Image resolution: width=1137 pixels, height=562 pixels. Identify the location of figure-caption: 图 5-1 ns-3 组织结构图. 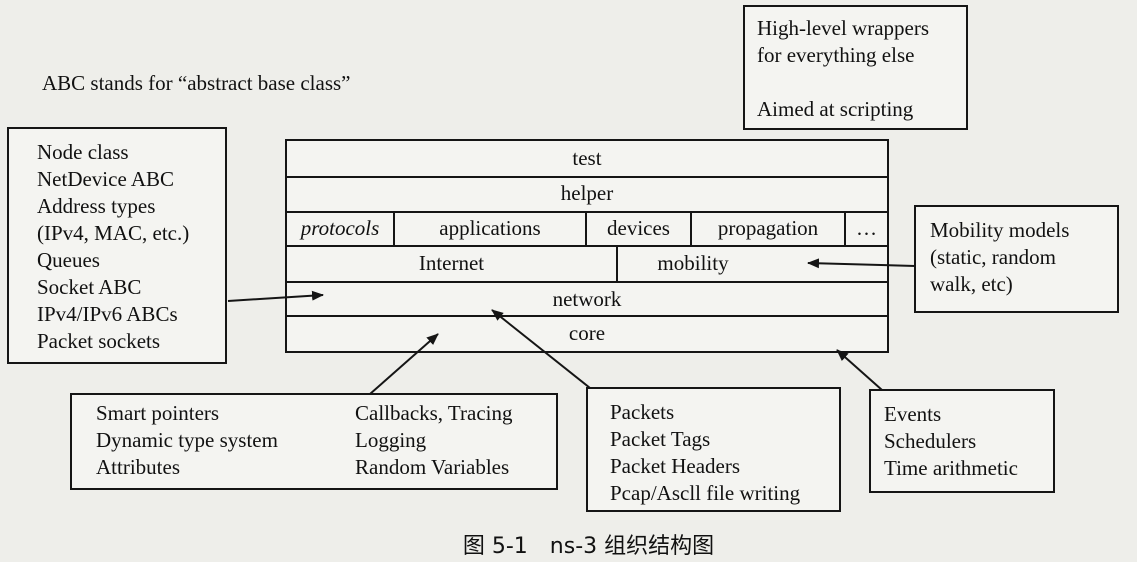
(588, 546).